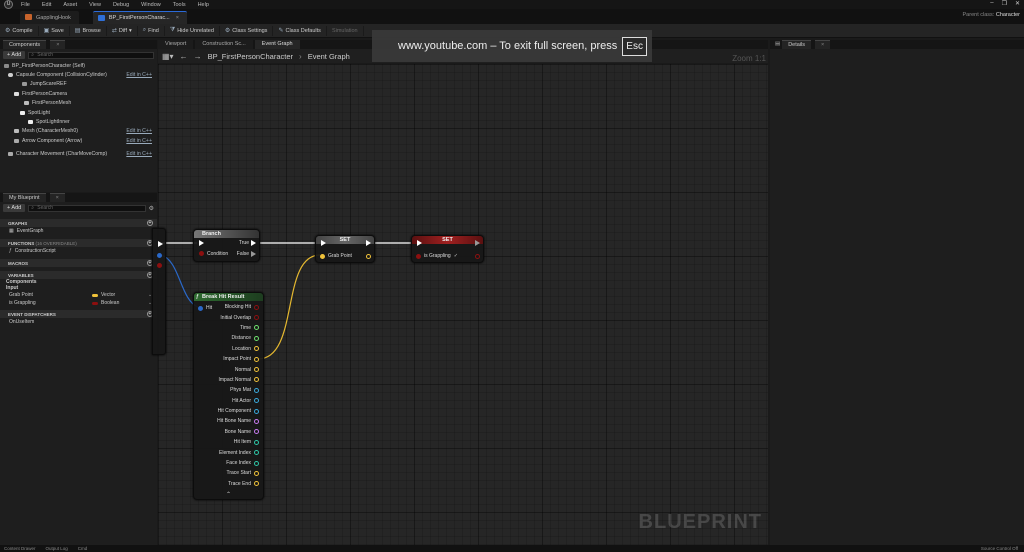 The image size is (1024, 552). I want to click on hit-result-pin-label: Blocking Hit, so click(237, 307).